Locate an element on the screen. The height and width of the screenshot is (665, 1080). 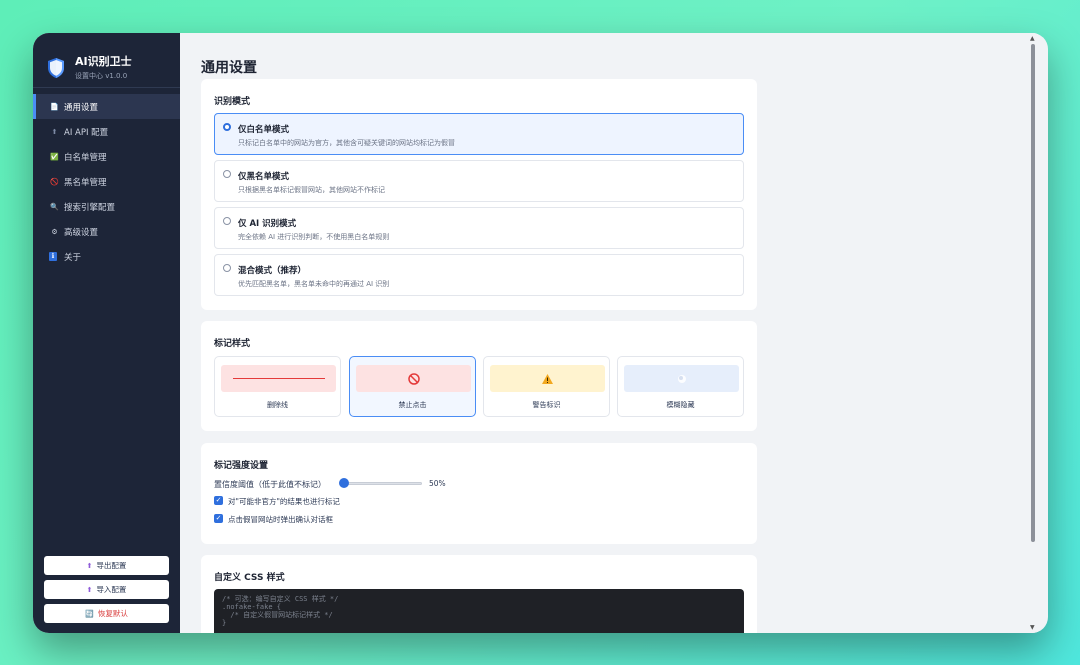
style-label: 禁止点击 is located at coordinates (412, 405).